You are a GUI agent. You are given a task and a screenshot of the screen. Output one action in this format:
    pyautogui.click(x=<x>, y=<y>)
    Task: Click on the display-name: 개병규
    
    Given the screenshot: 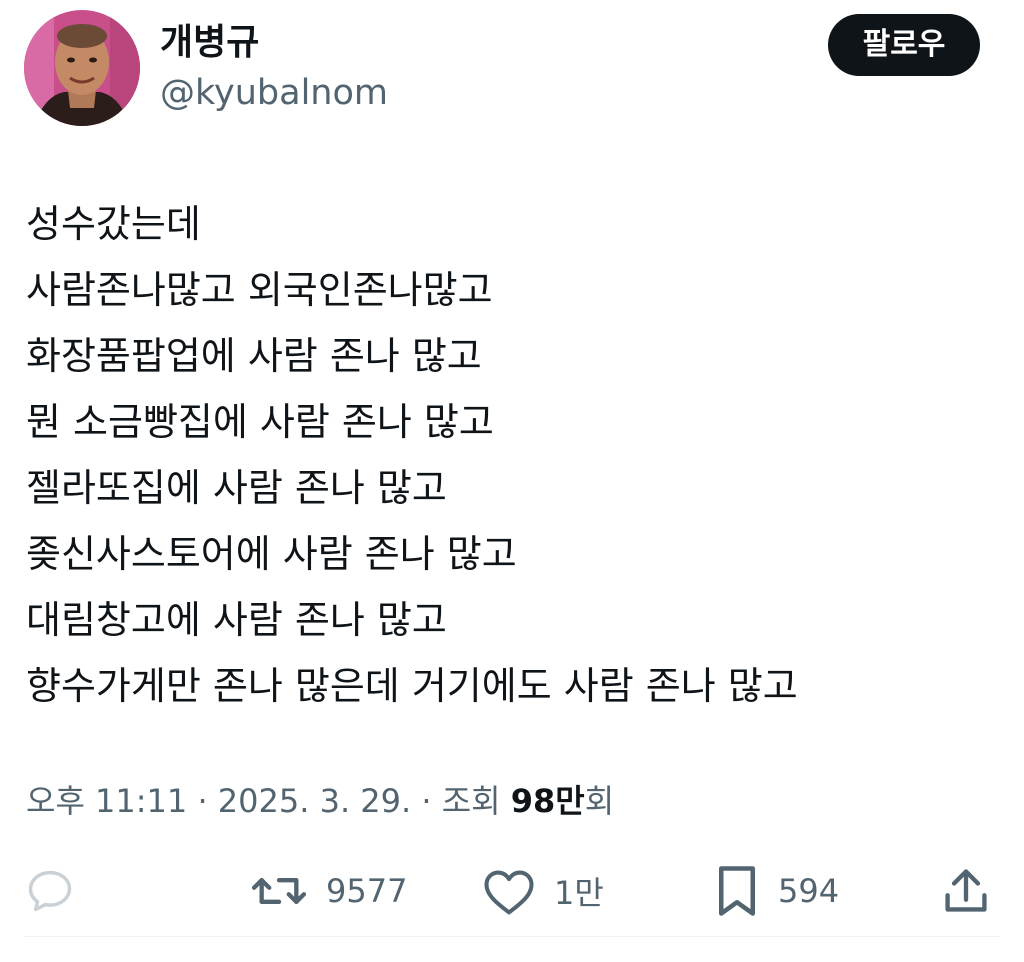 What is the action you would take?
    pyautogui.click(x=209, y=43)
    